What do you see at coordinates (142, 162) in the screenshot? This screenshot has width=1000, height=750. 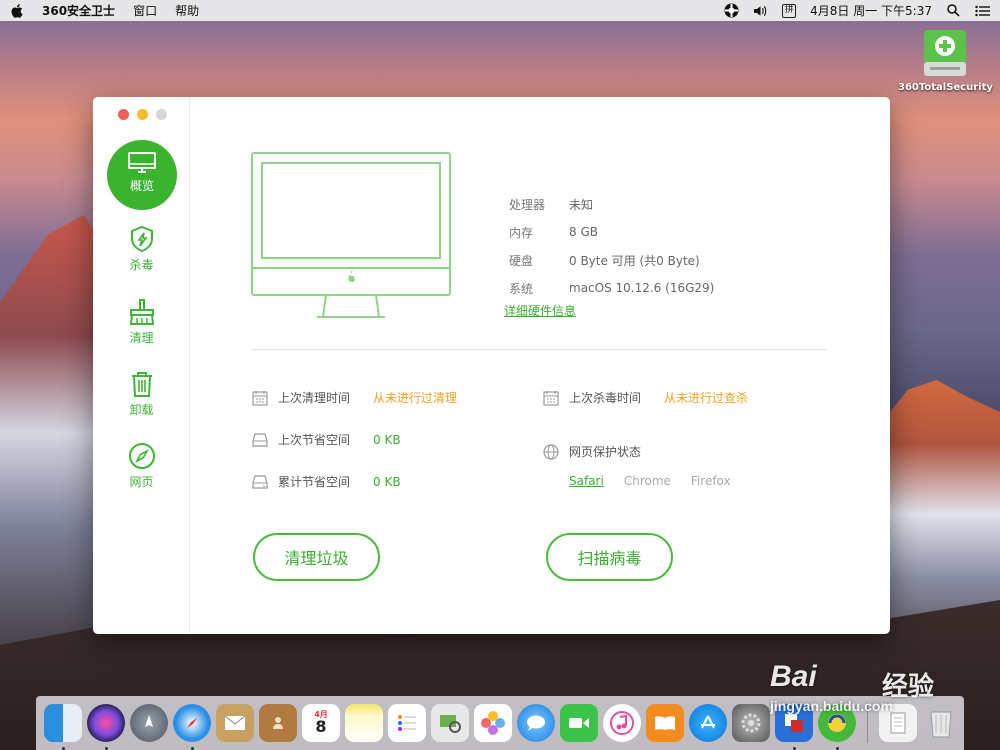 I see `monitor-icon` at bounding box center [142, 162].